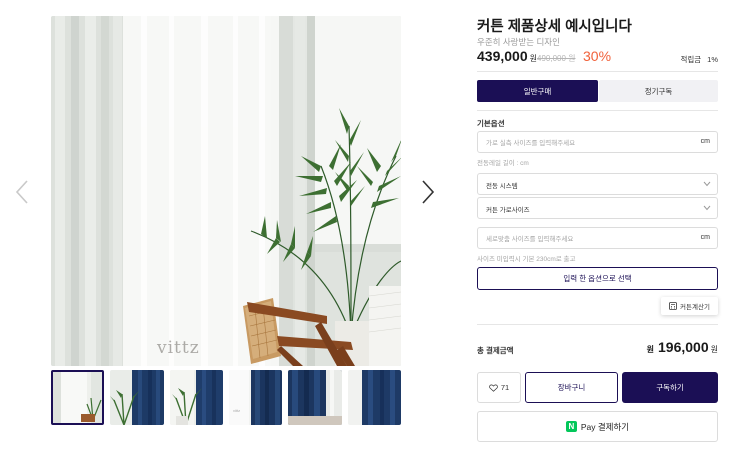  What do you see at coordinates (503, 163) in the screenshot?
I see `rail-length-hint: 전동레일 길이 : cm` at bounding box center [503, 163].